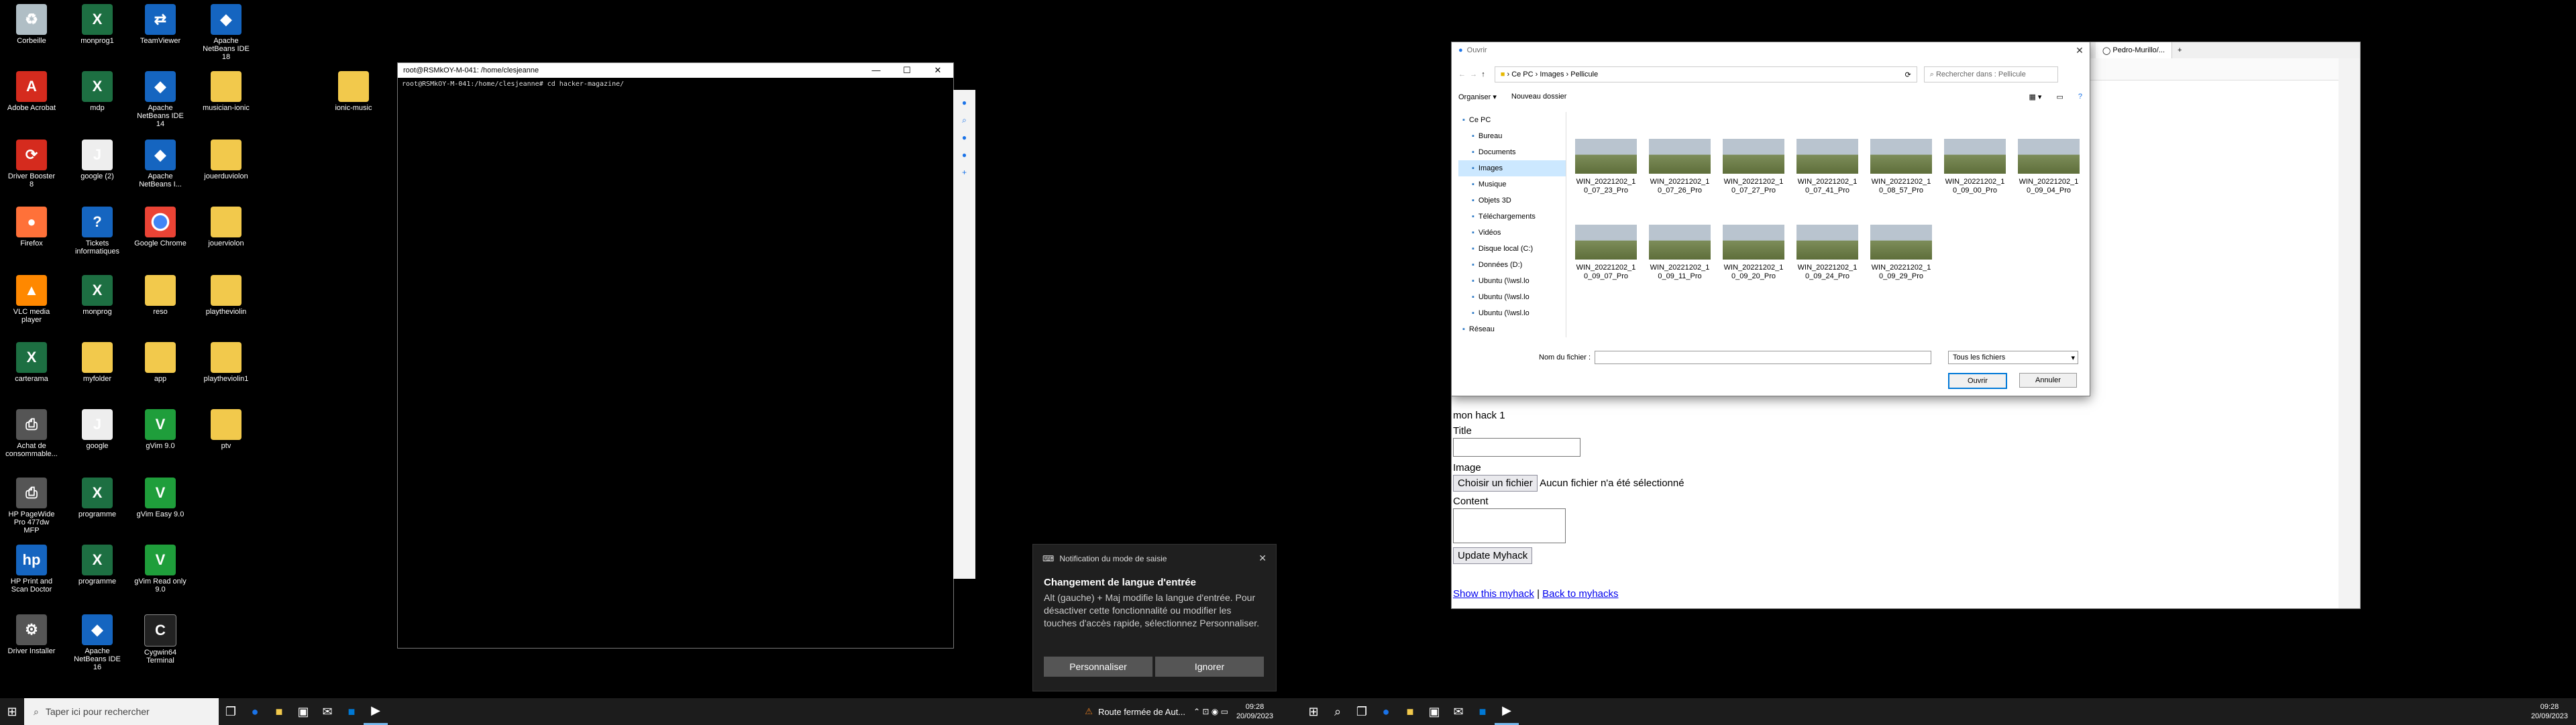 The height and width of the screenshot is (725, 2576). I want to click on desktop-icon: playtheviolin, so click(226, 295).